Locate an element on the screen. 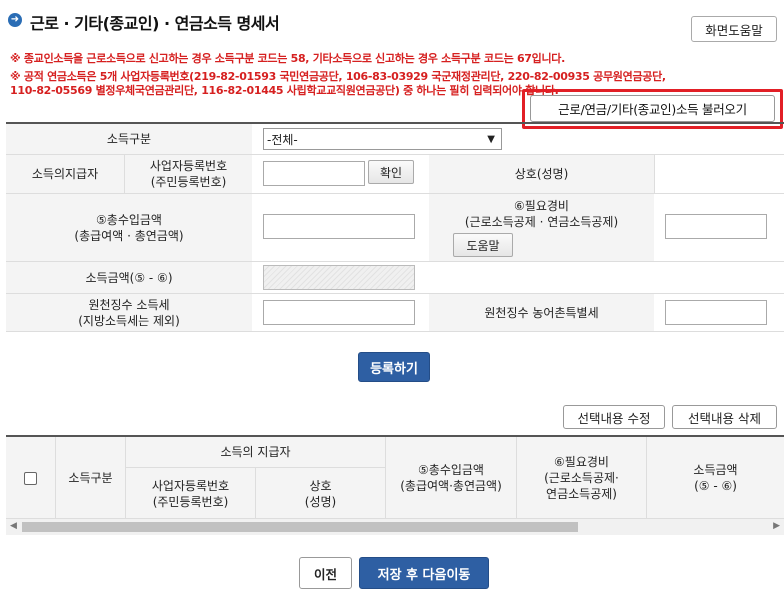 This screenshot has width=784, height=598. company-label: 상호(성명) is located at coordinates (541, 174).